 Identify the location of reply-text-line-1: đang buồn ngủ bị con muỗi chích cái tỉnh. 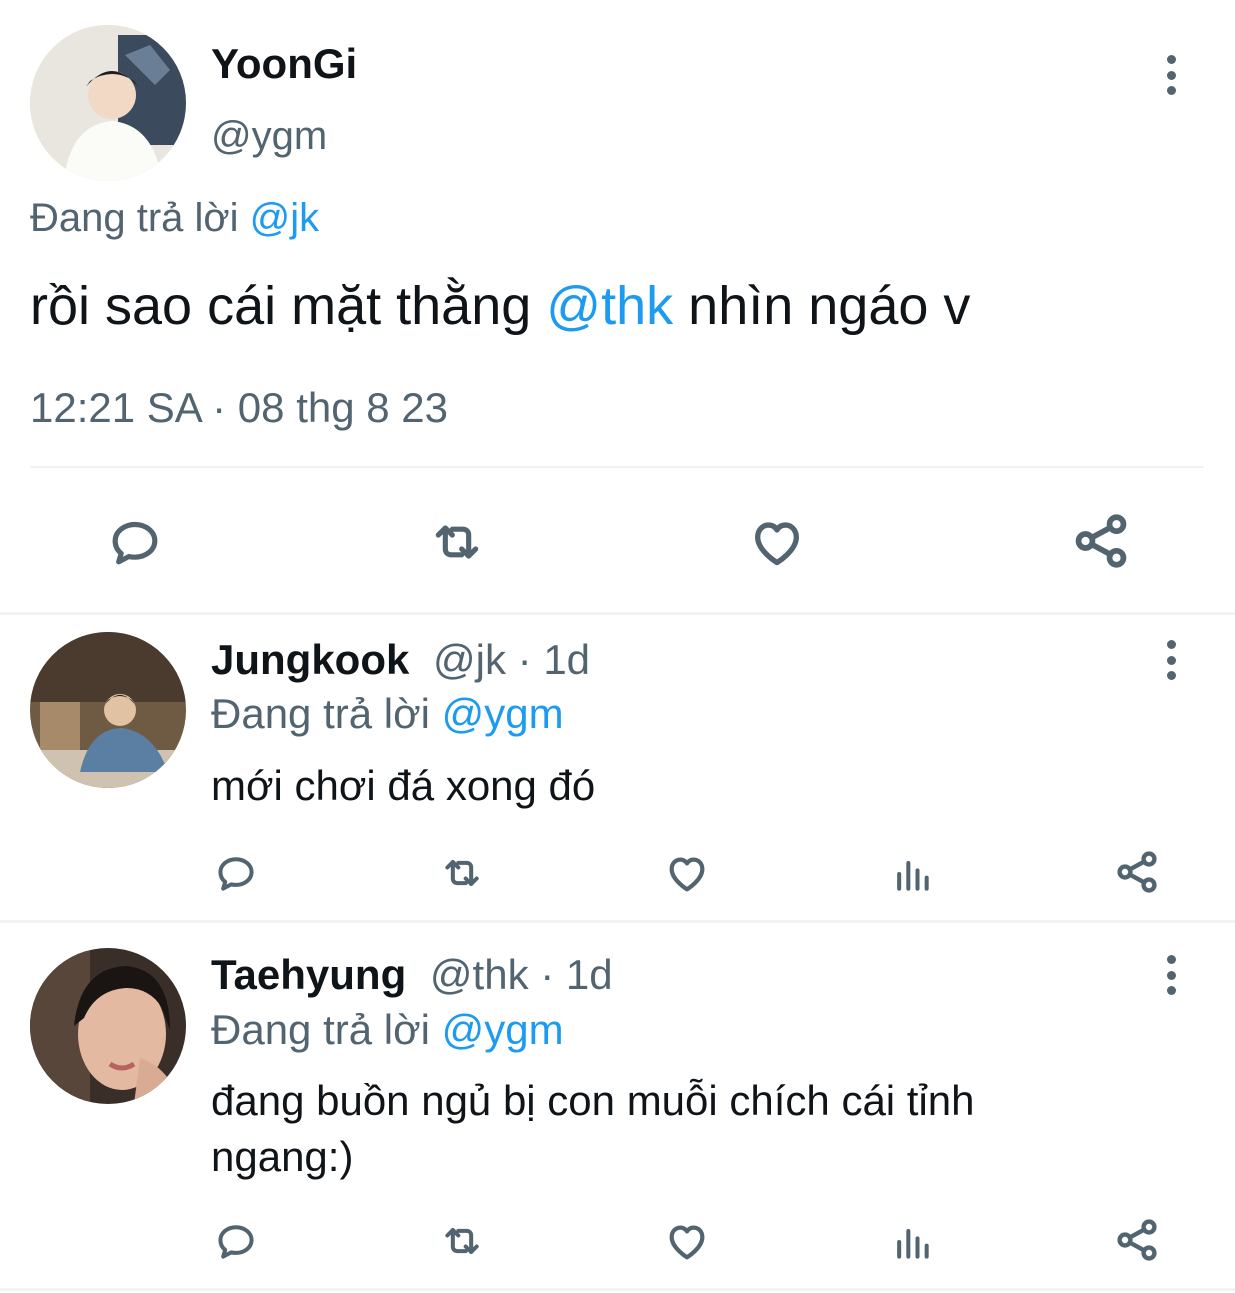
(593, 1100).